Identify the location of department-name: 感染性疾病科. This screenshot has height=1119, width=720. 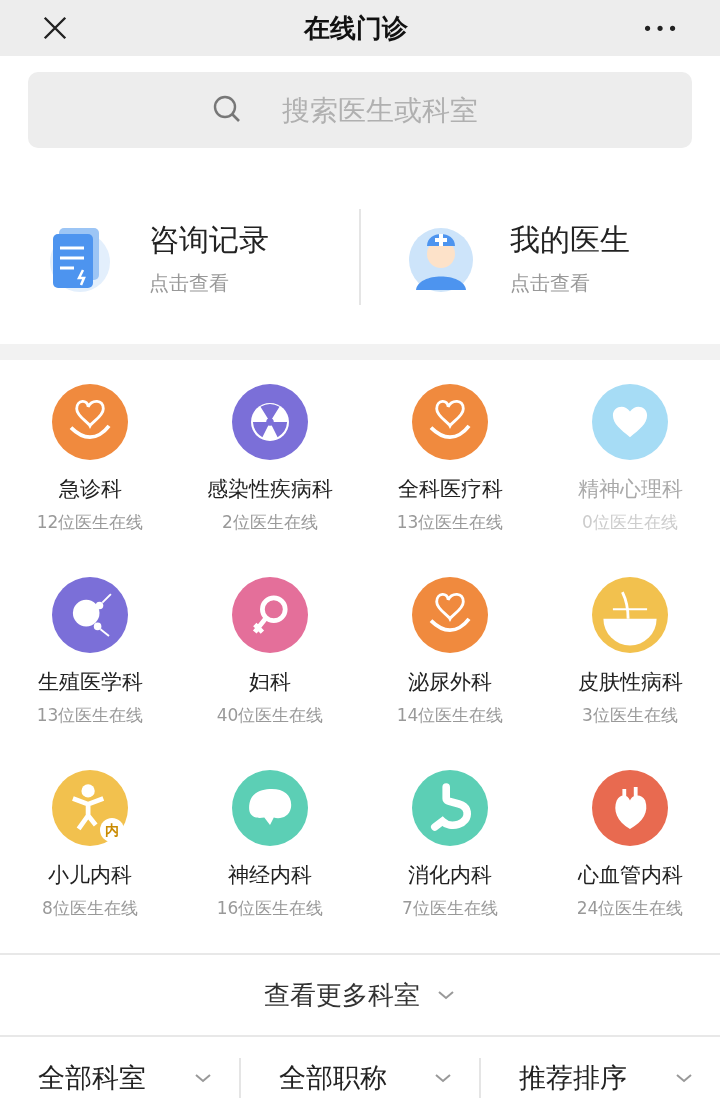
(270, 489).